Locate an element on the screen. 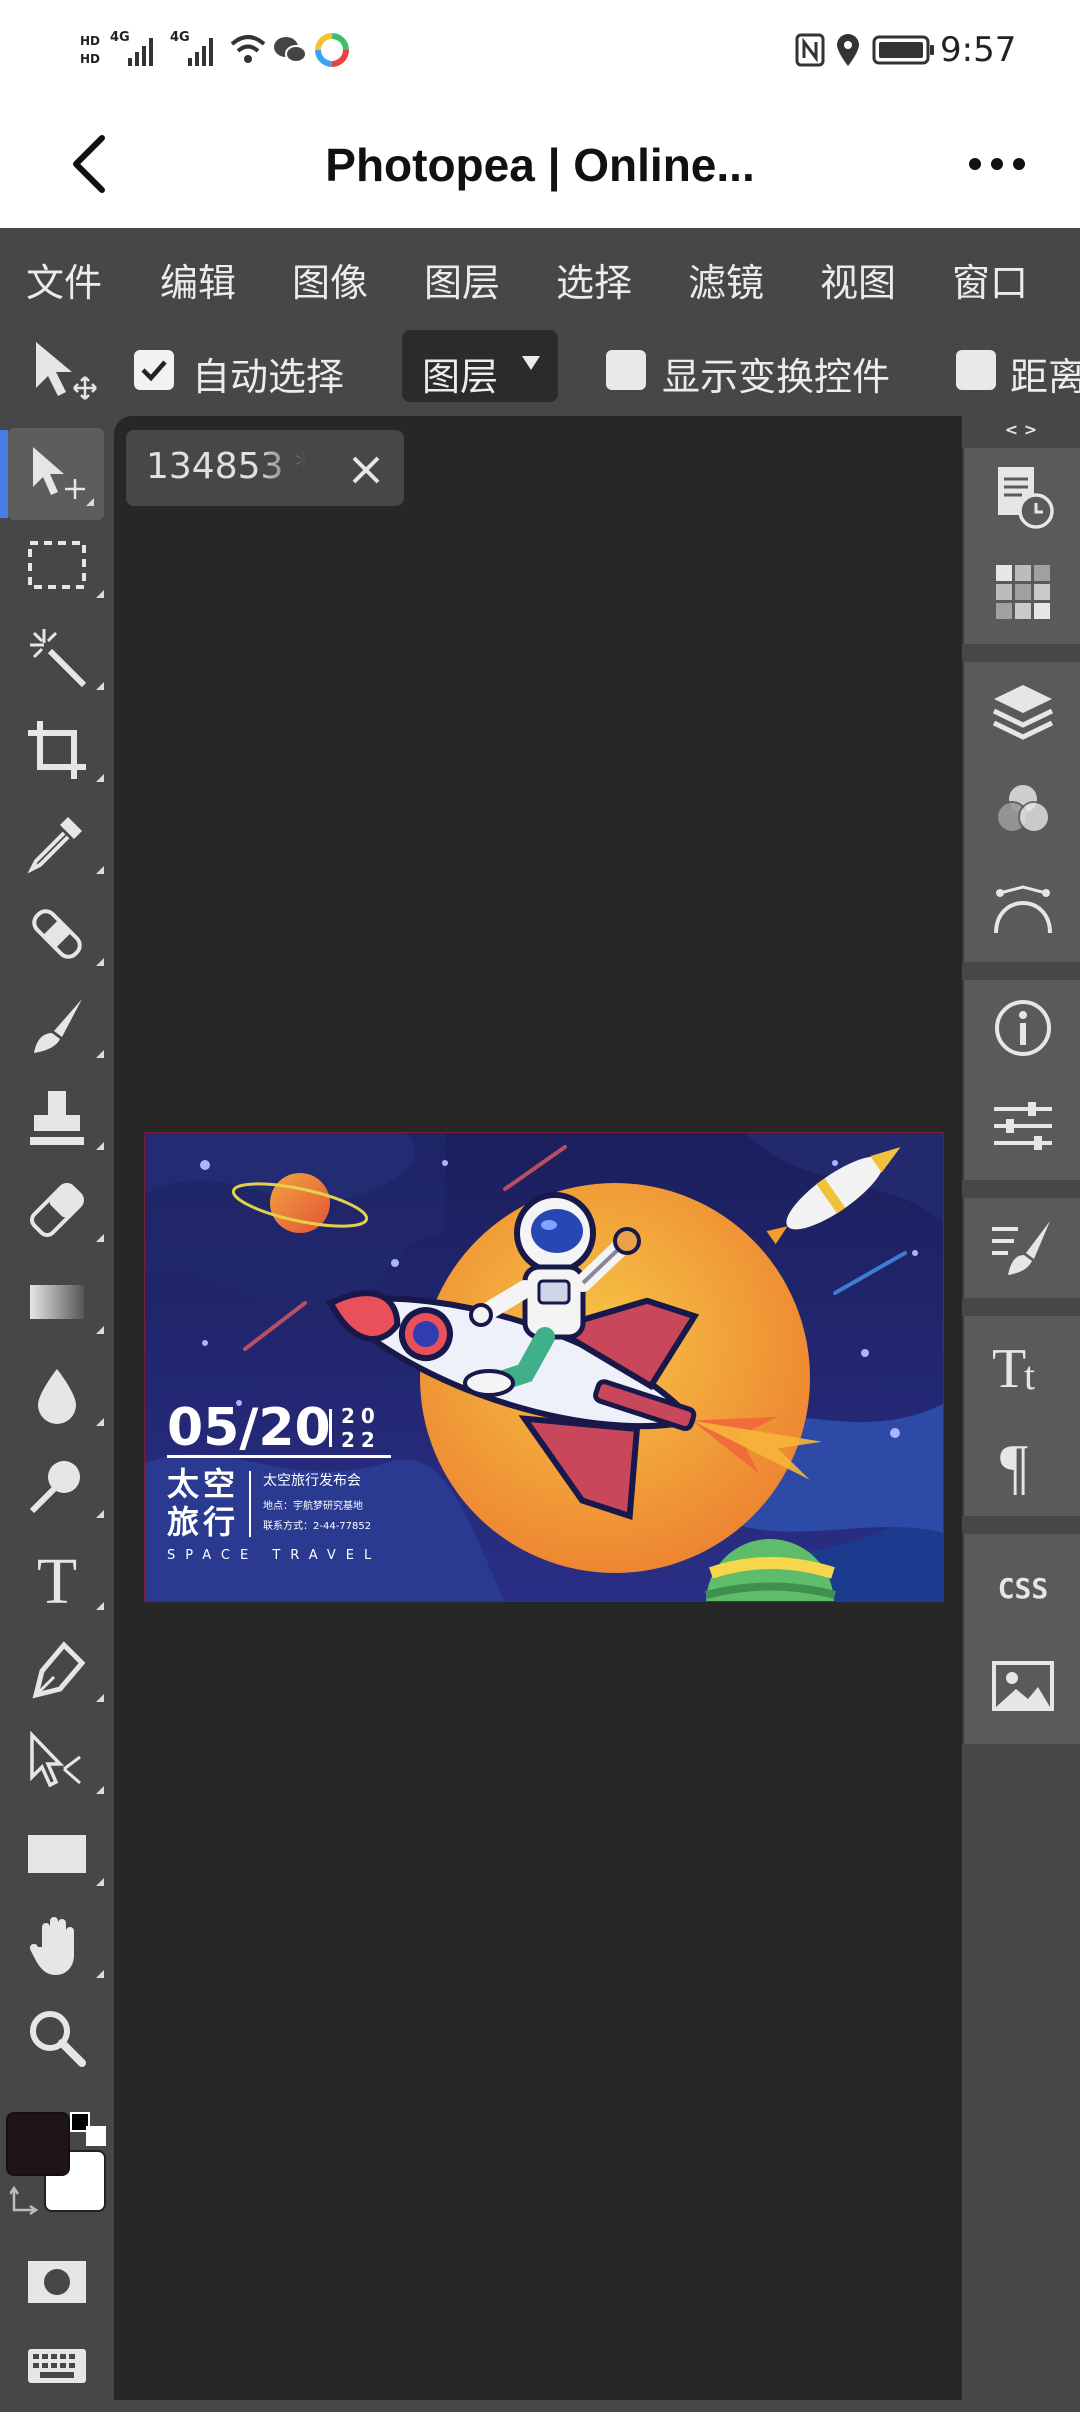  dodge-tool is located at coordinates (57, 1486).